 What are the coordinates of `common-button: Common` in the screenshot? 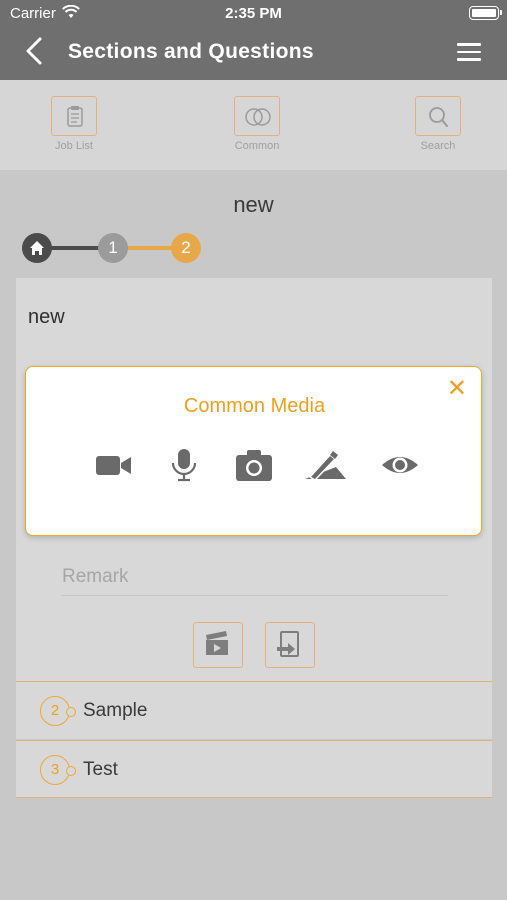 It's located at (257, 128).